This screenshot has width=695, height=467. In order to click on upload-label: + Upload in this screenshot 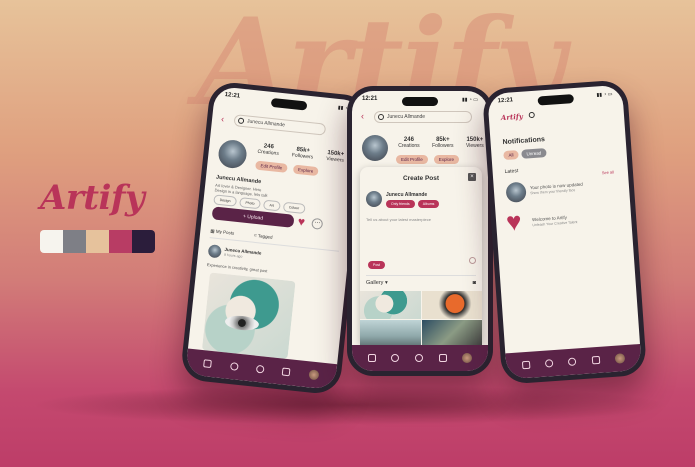, I will do `click(253, 217)`.